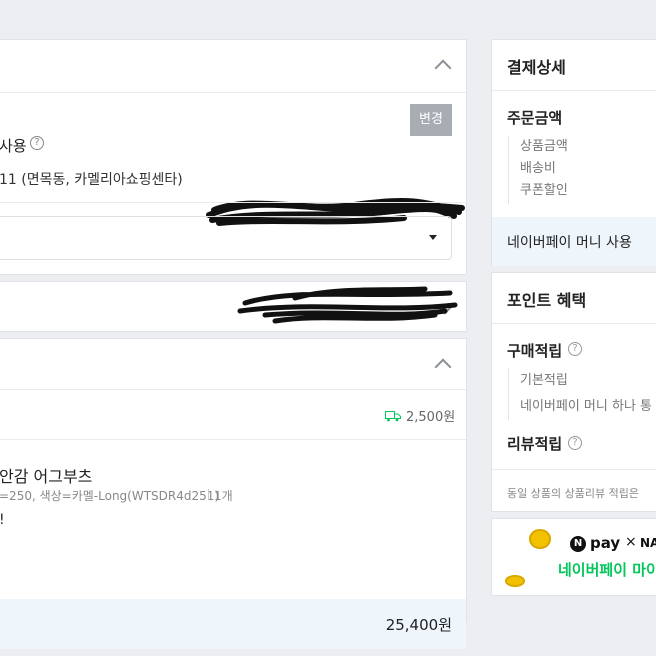 The width and height of the screenshot is (656, 656). What do you see at coordinates (226, 238) in the screenshot?
I see `address-select` at bounding box center [226, 238].